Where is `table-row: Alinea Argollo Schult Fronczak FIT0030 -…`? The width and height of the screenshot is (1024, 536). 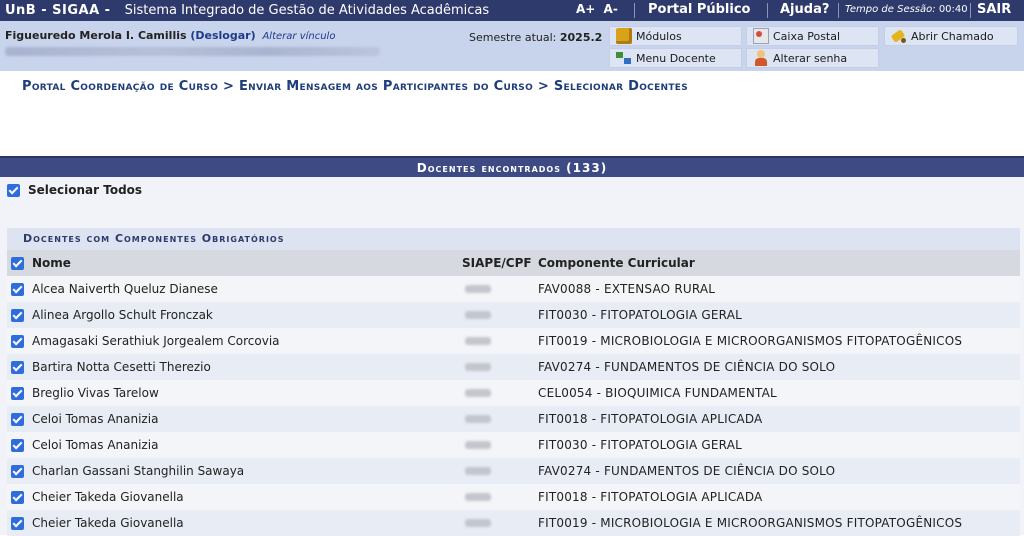 table-row: Alinea Argollo Schult Fronczak FIT0030 -… is located at coordinates (513, 315).